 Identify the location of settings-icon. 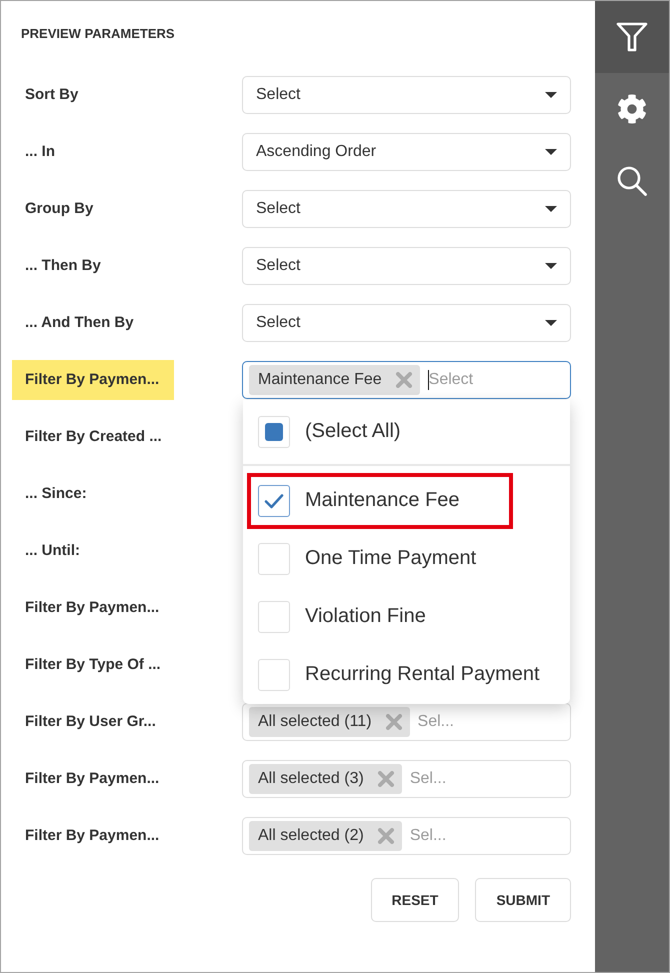
(632, 109).